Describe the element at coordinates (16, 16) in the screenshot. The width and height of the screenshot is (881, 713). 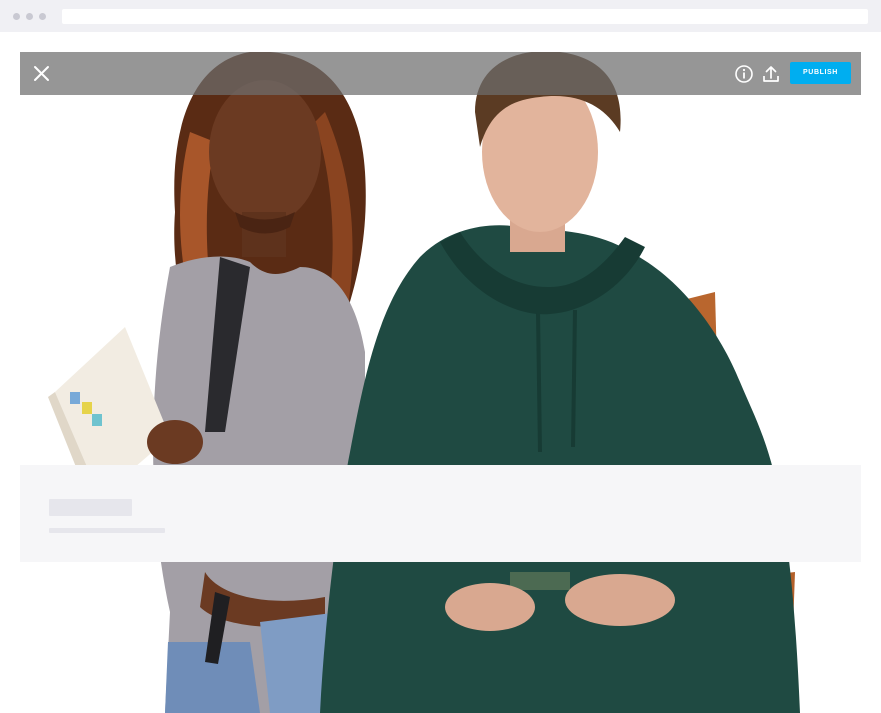
I see `window-close-dot` at that location.